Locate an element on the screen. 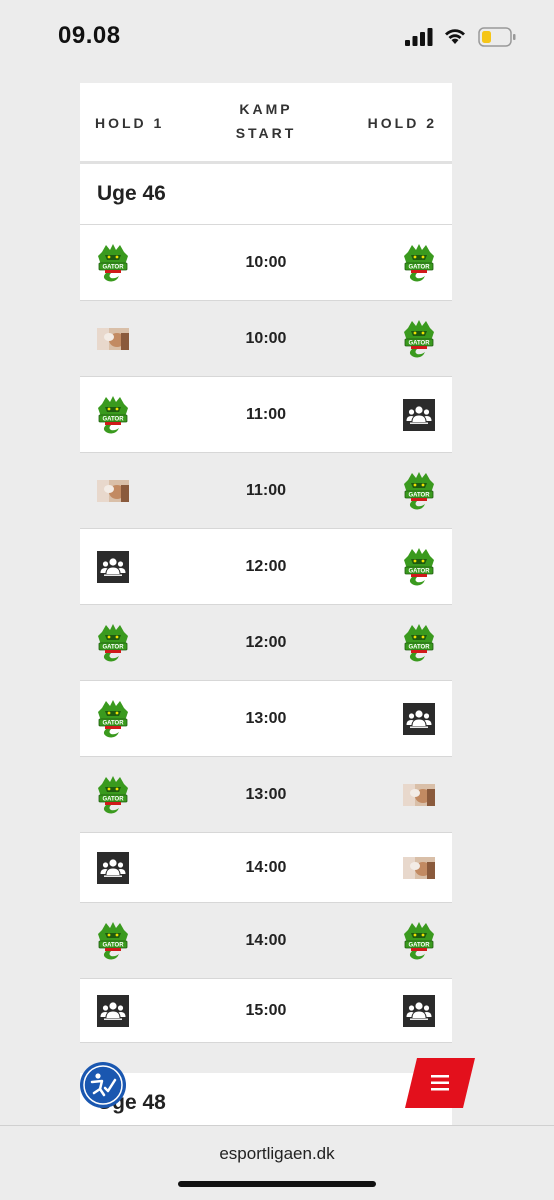 The height and width of the screenshot is (1200, 554). match-row: 15:00 is located at coordinates (266, 1011).